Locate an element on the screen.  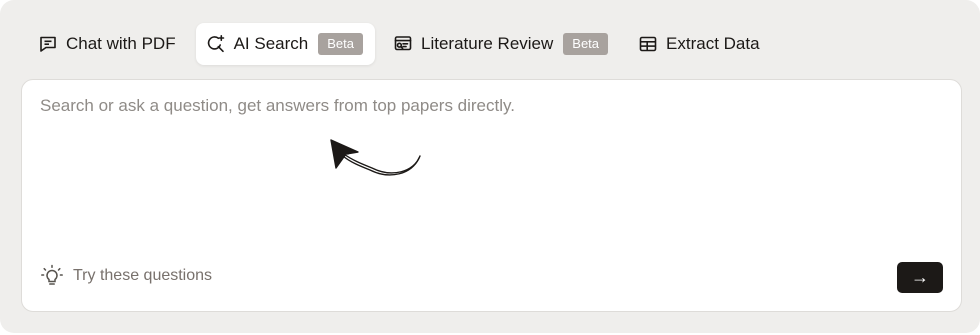
table-icon is located at coordinates (648, 44).